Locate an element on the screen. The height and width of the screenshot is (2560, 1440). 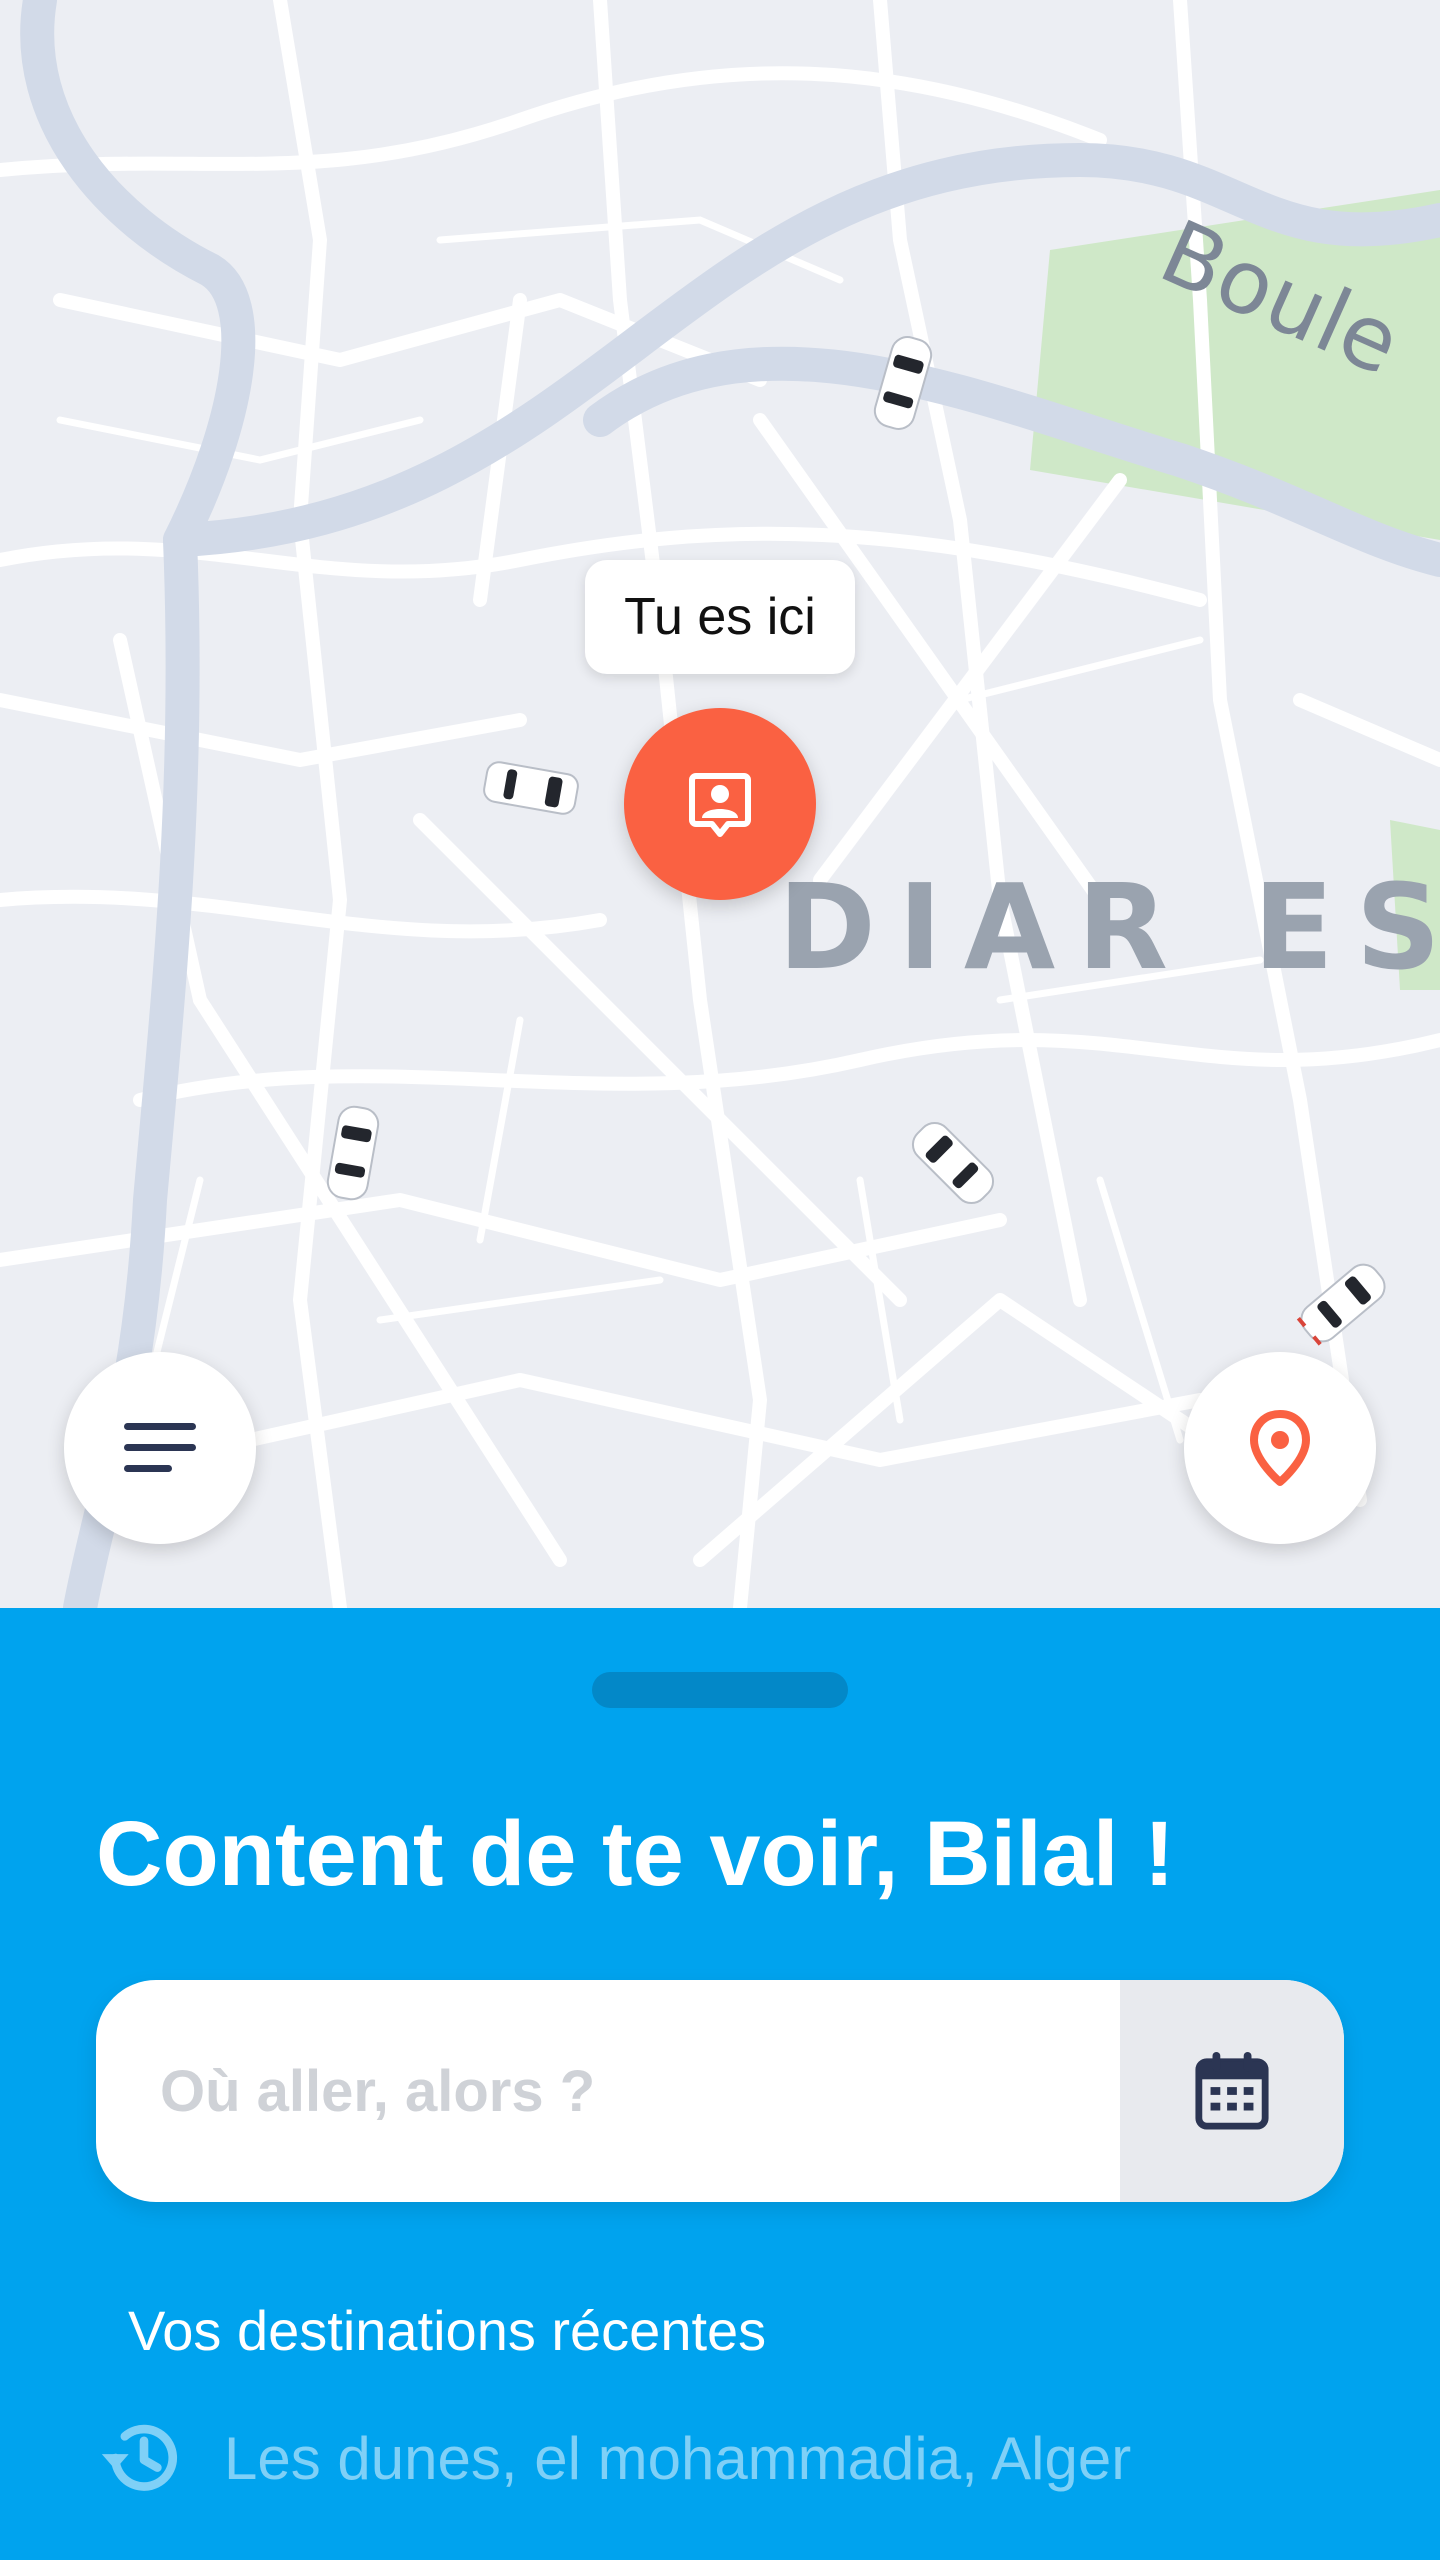
map-pin-icon is located at coordinates (1280, 1448).